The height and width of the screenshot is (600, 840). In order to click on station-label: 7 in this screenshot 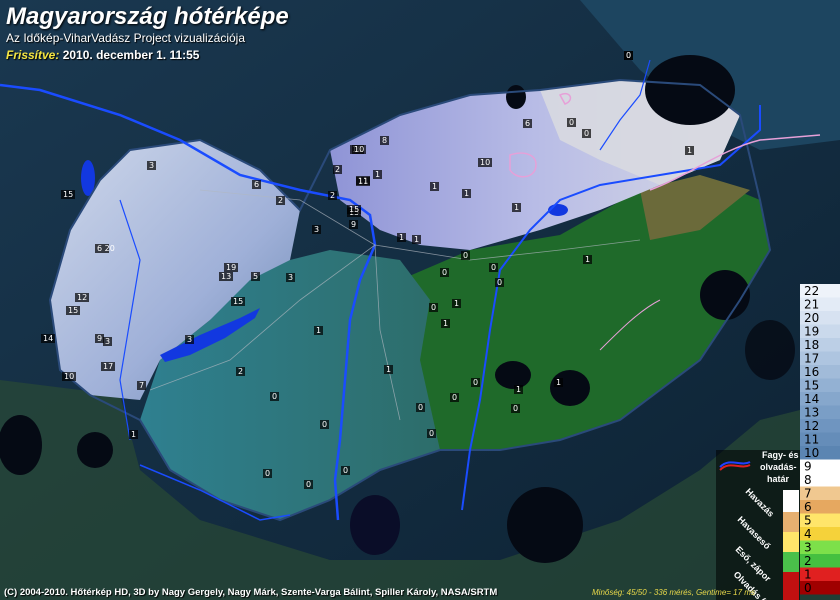, I will do `click(141, 385)`.